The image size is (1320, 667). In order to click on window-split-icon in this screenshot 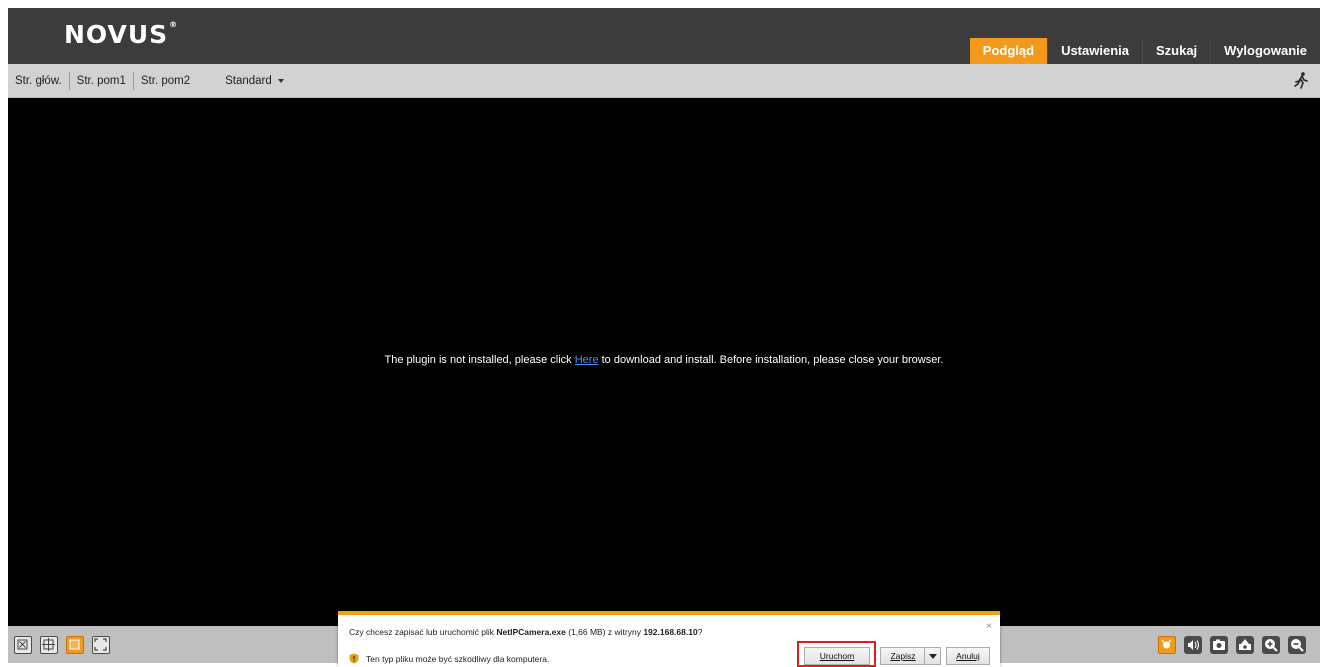, I will do `click(49, 645)`.